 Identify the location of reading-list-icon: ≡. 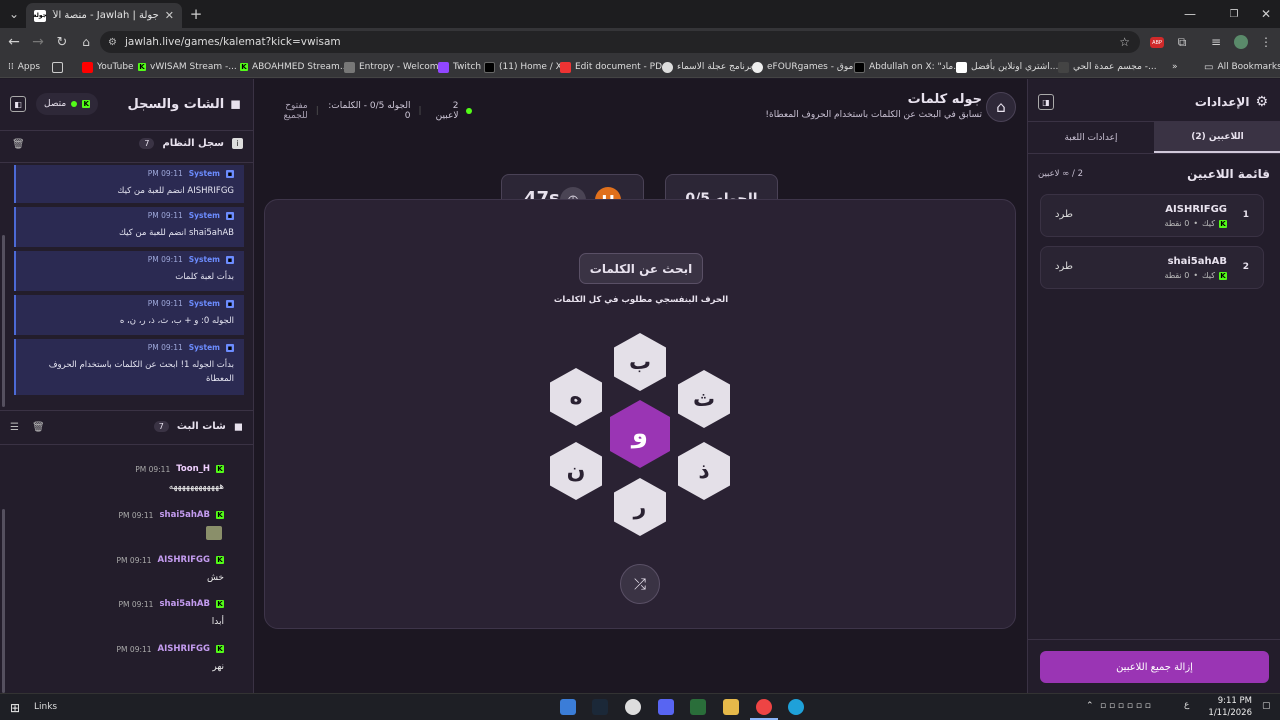
(1216, 42).